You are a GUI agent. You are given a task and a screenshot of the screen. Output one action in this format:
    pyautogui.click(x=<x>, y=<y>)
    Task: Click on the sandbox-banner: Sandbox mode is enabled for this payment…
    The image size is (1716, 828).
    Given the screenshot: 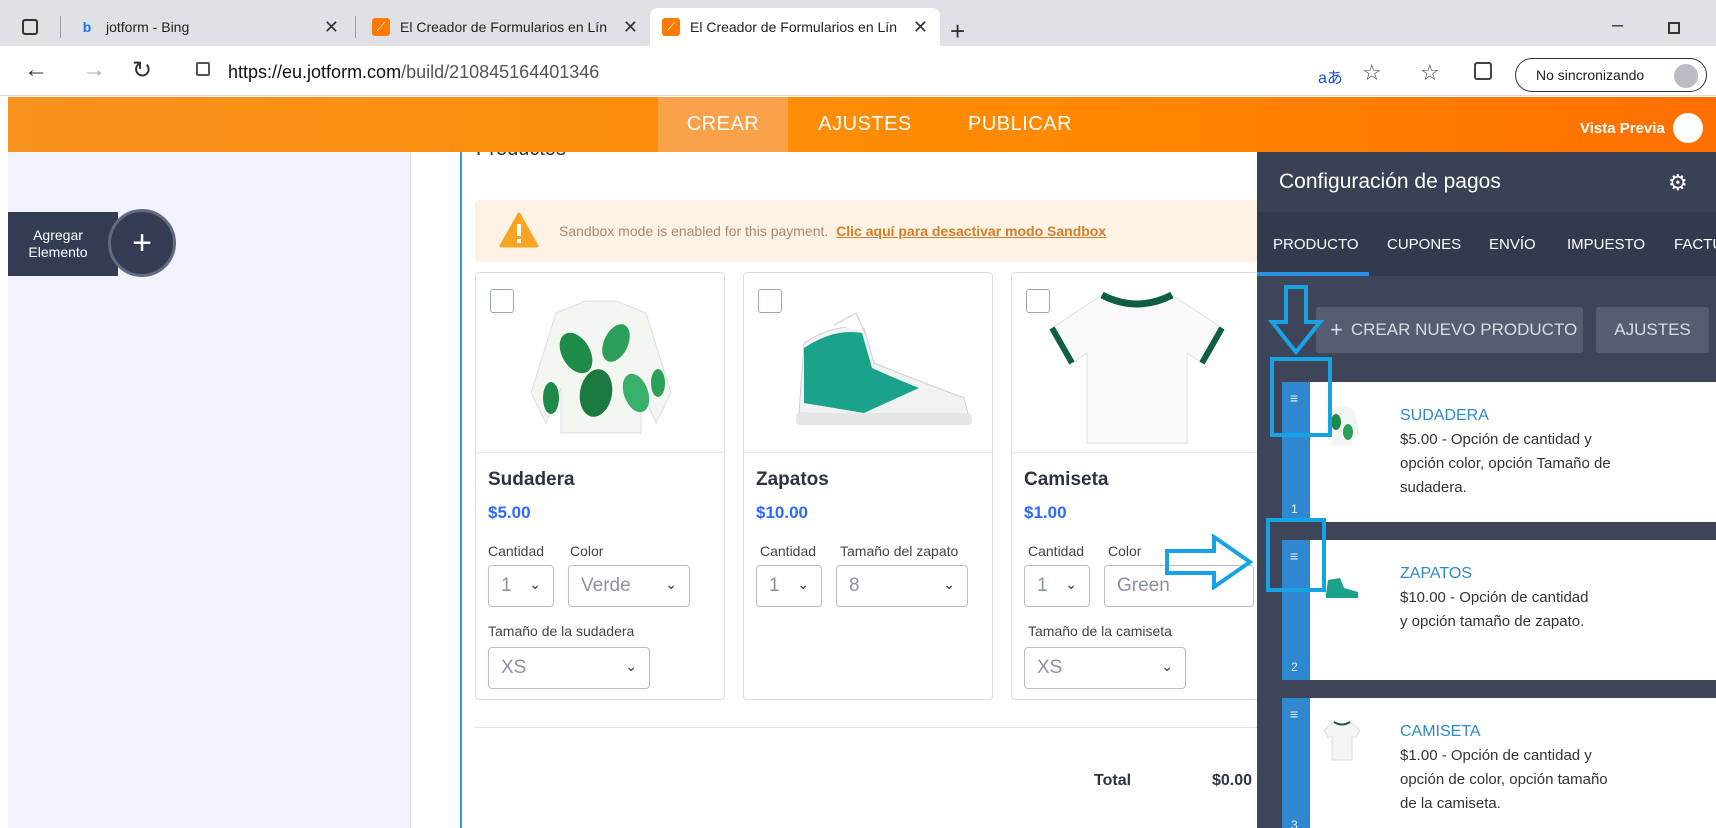 What is the action you would take?
    pyautogui.click(x=870, y=231)
    